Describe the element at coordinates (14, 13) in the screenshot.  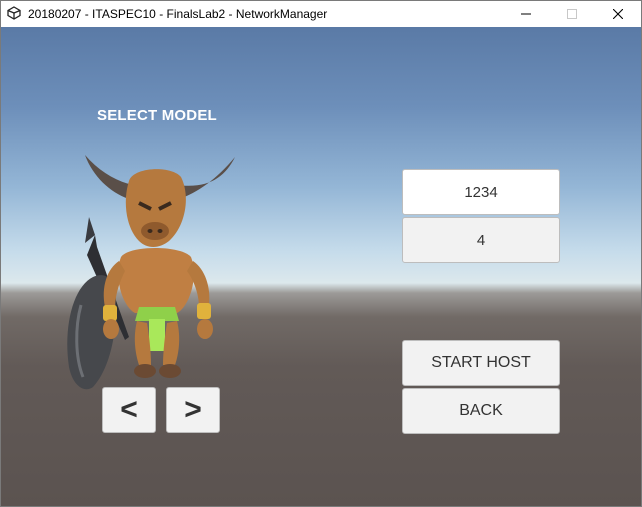
I see `unity-icon` at that location.